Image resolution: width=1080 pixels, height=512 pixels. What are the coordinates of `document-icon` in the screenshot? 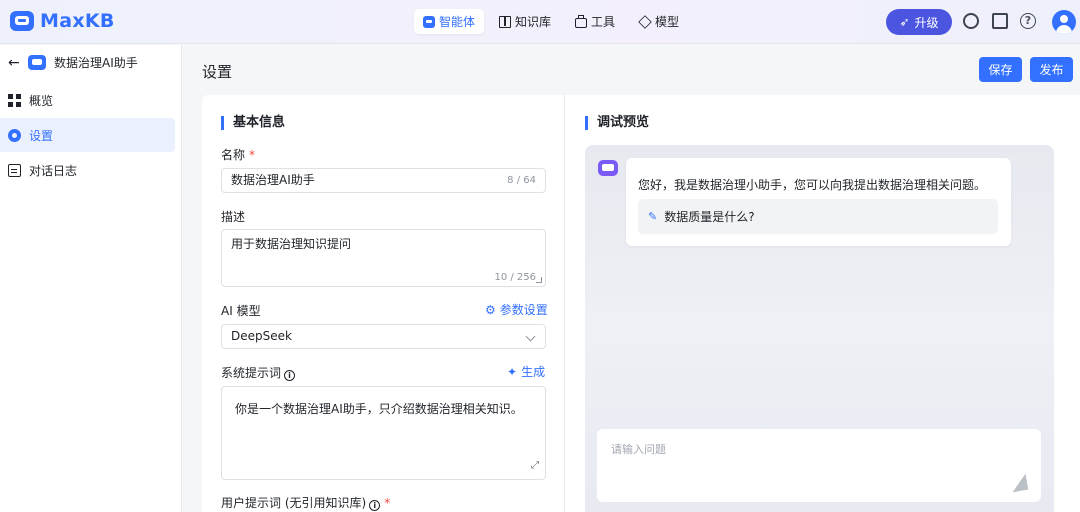 It's located at (14, 170).